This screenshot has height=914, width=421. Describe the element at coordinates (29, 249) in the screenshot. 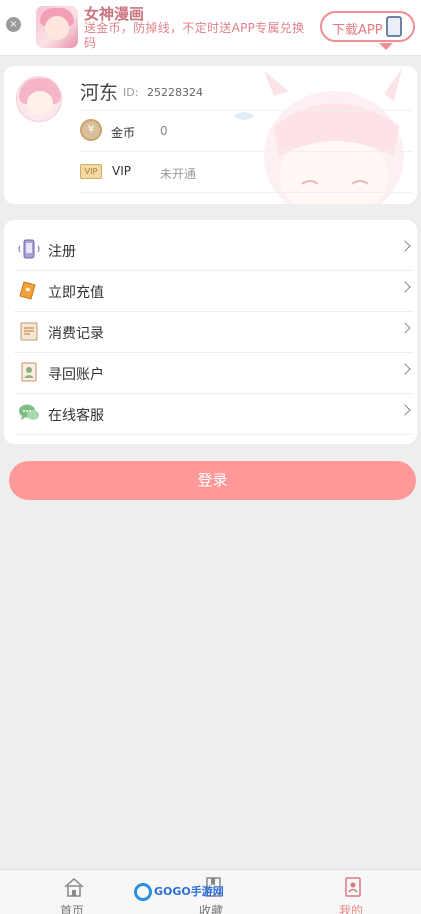

I see `register-phone-icon` at that location.